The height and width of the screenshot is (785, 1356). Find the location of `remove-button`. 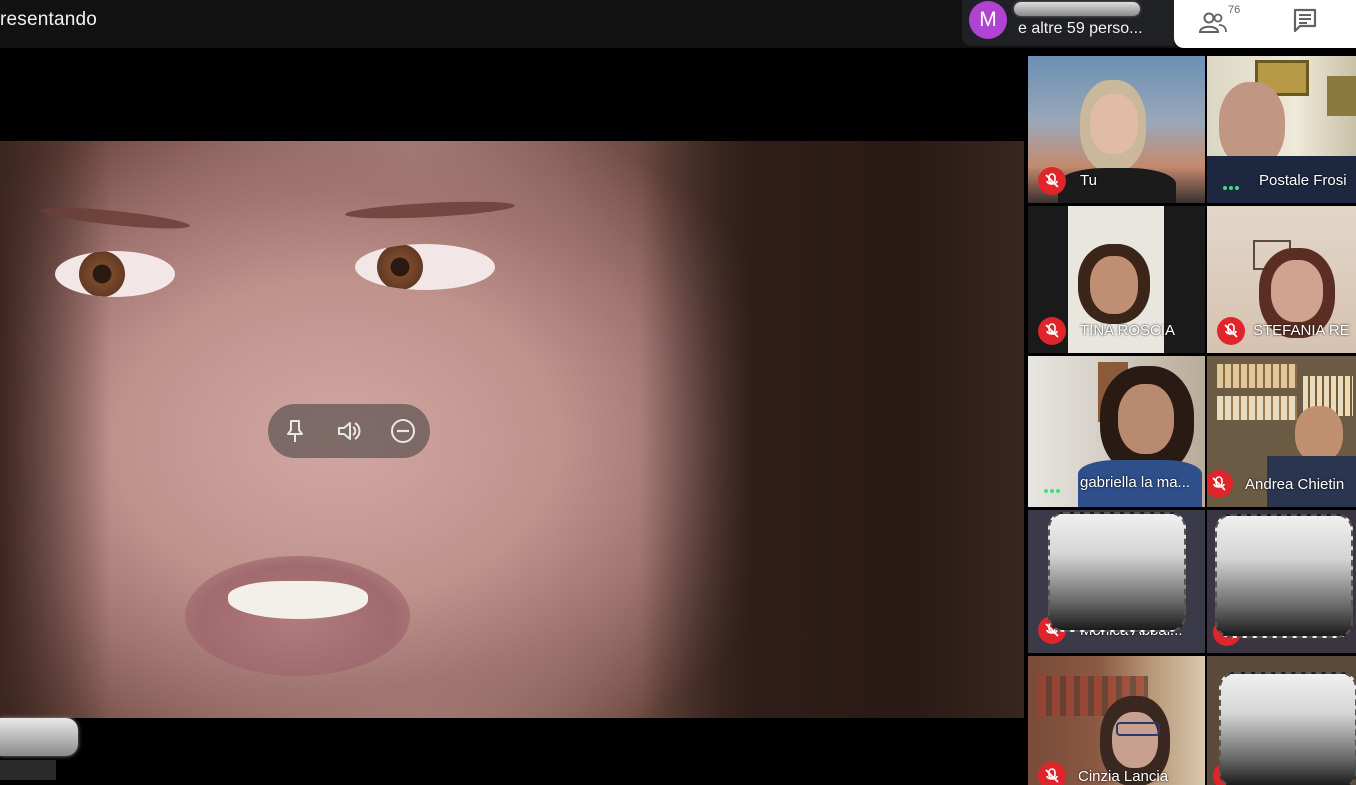

remove-button is located at coordinates (403, 431).